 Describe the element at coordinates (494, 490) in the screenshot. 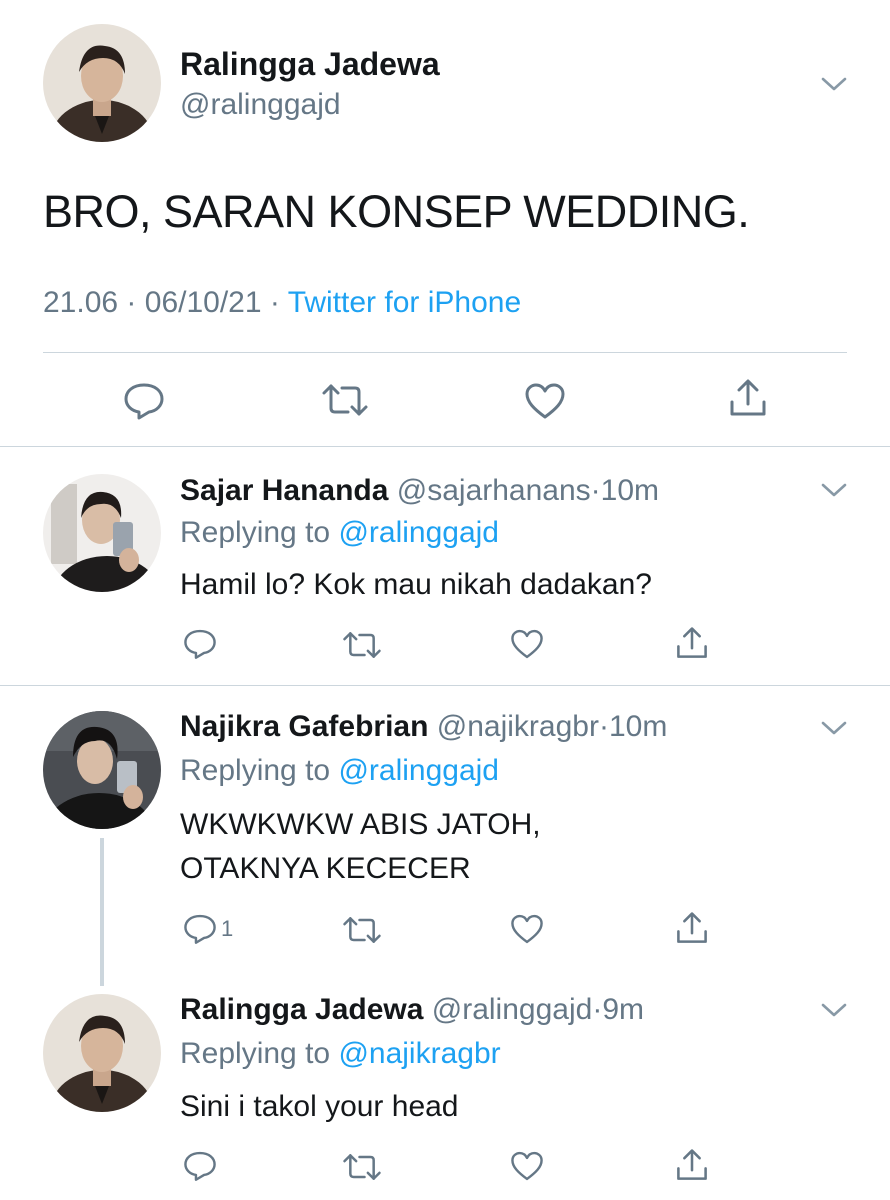

I see `author-handle: @sajarhanans` at that location.